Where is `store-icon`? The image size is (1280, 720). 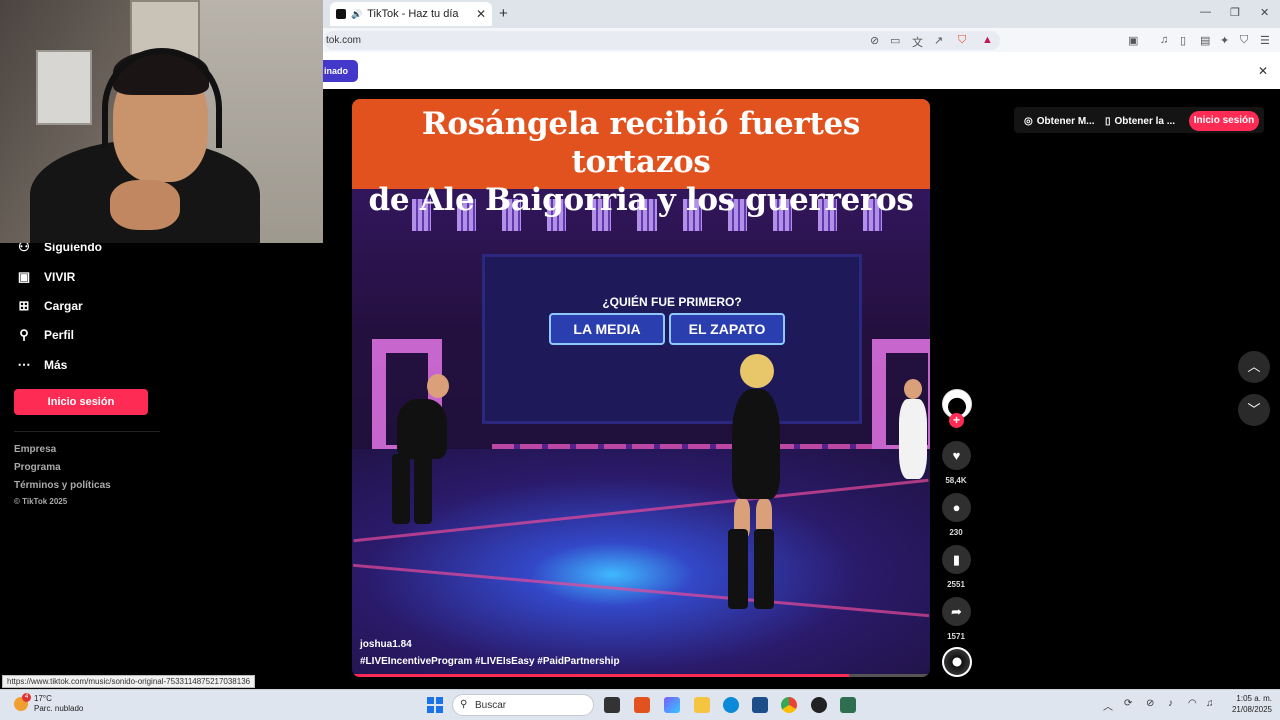 store-icon is located at coordinates (760, 705).